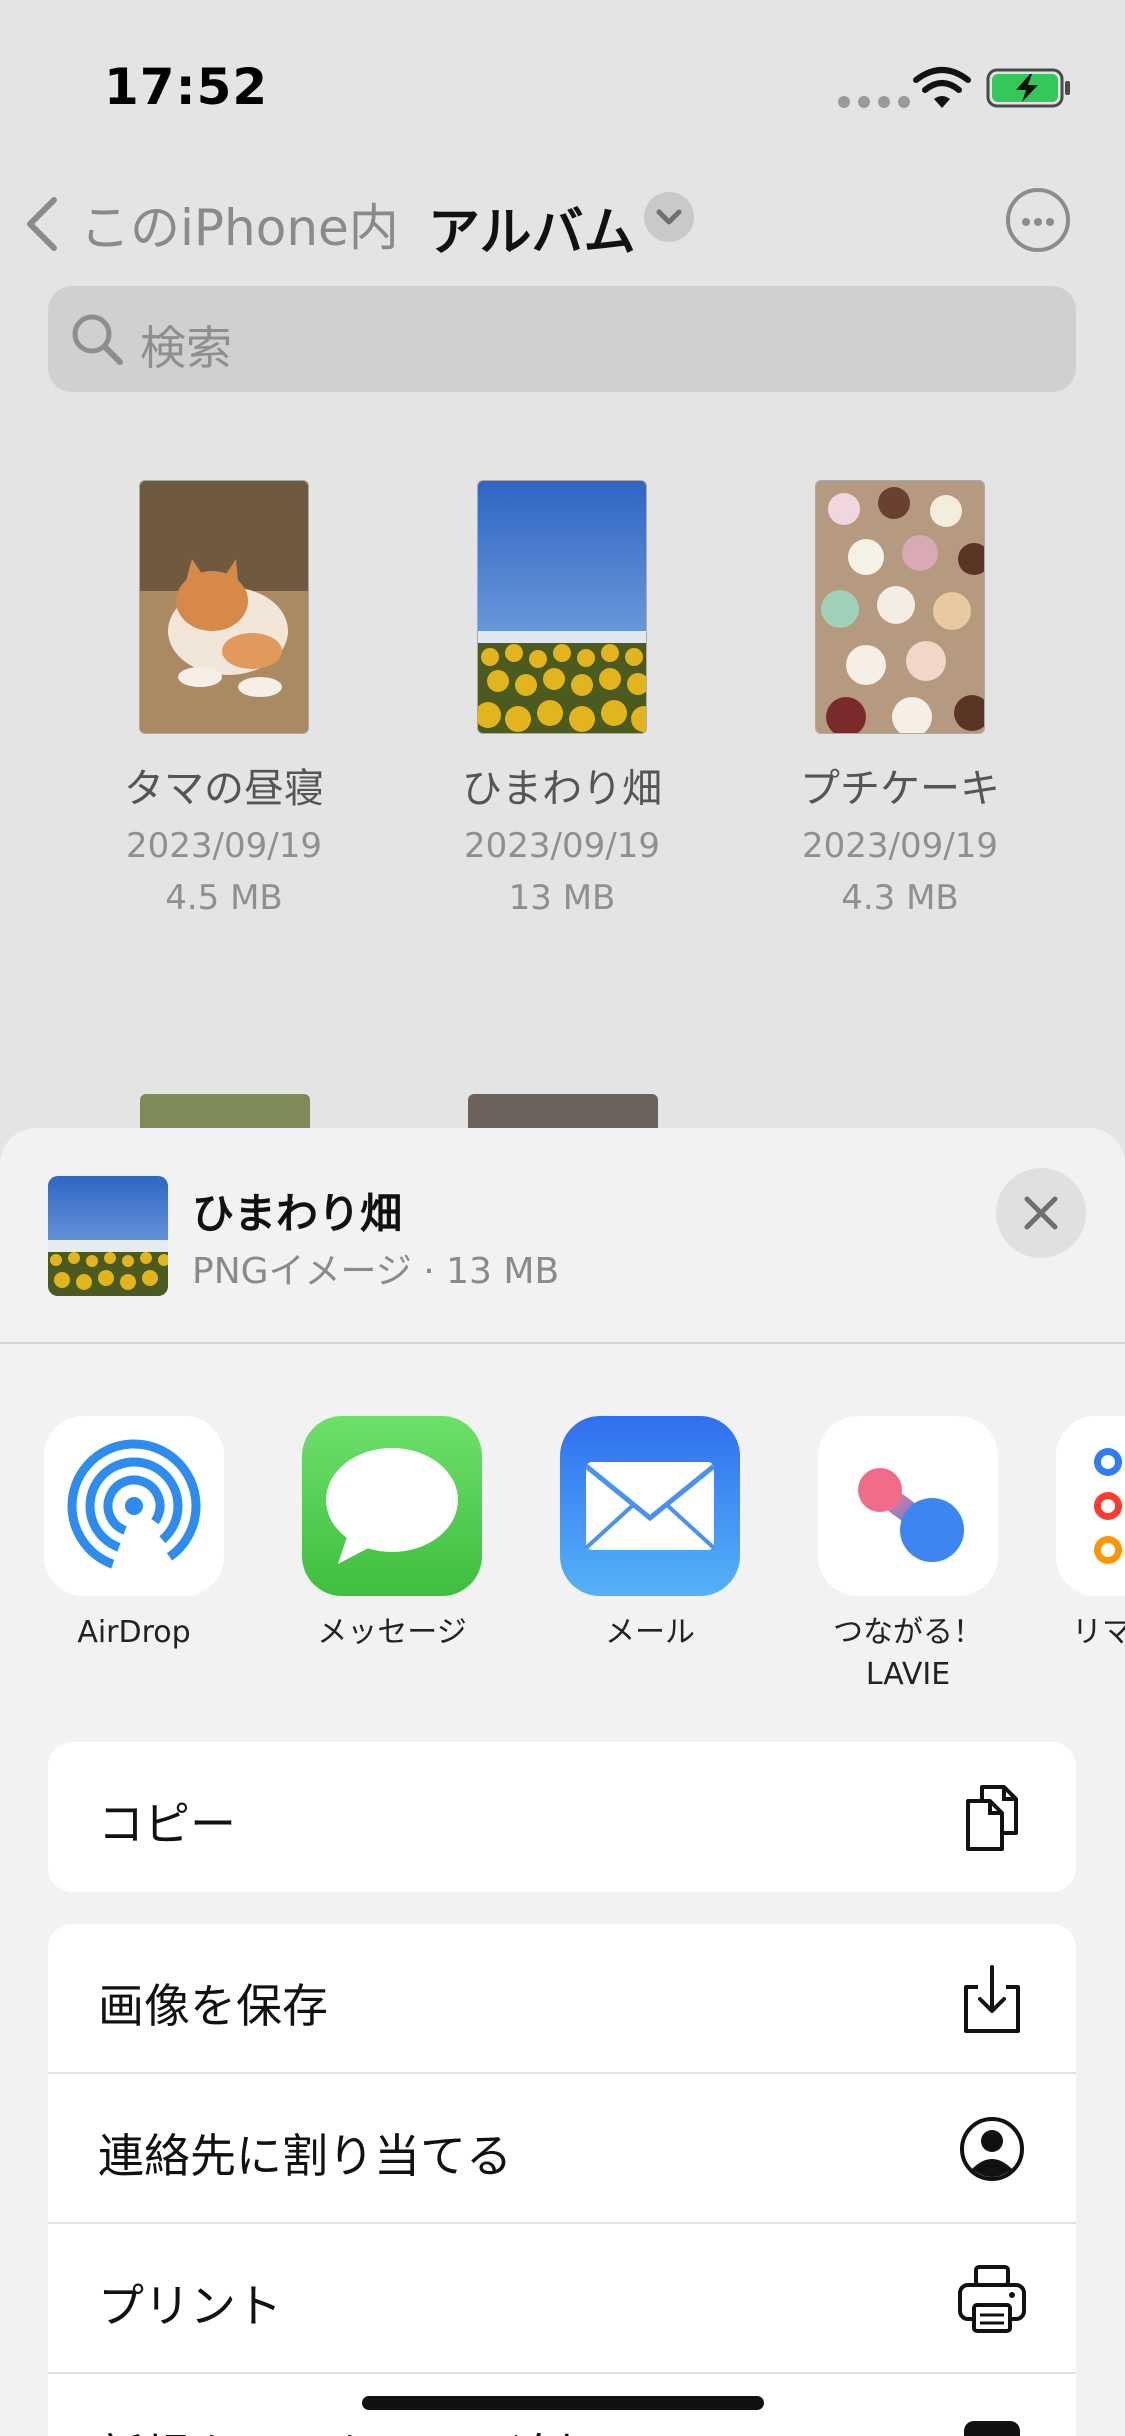 This screenshot has width=1125, height=2436. Describe the element at coordinates (224, 898) in the screenshot. I see `file-size: 4.5 MB` at that location.